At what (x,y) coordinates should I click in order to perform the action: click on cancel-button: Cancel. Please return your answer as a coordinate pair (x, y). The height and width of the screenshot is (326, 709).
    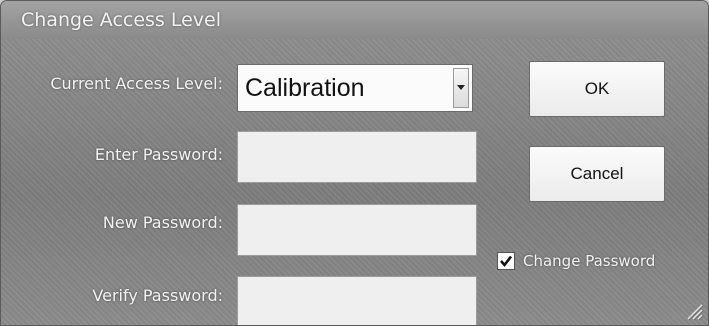
    Looking at the image, I should click on (597, 174).